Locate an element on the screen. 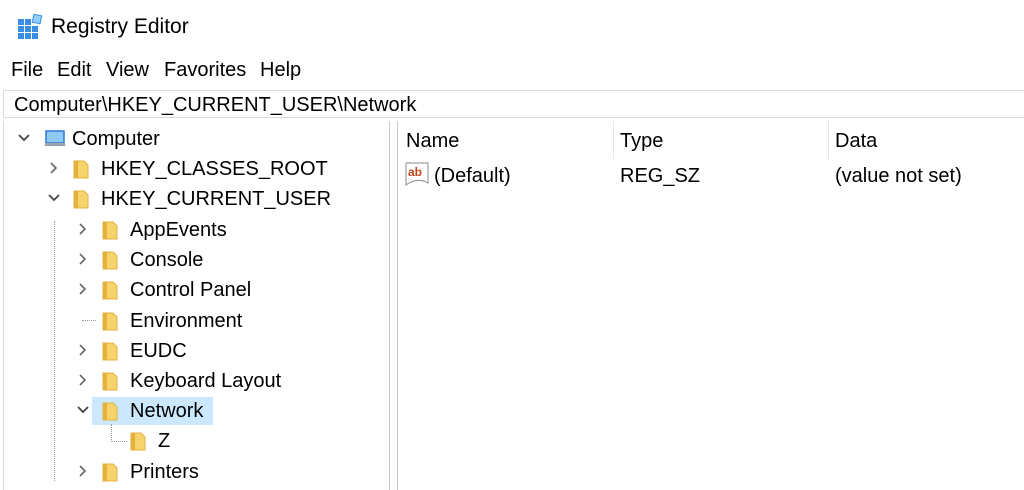 The width and height of the screenshot is (1024, 490). tree-item-eudc: EUDC is located at coordinates (194, 351).